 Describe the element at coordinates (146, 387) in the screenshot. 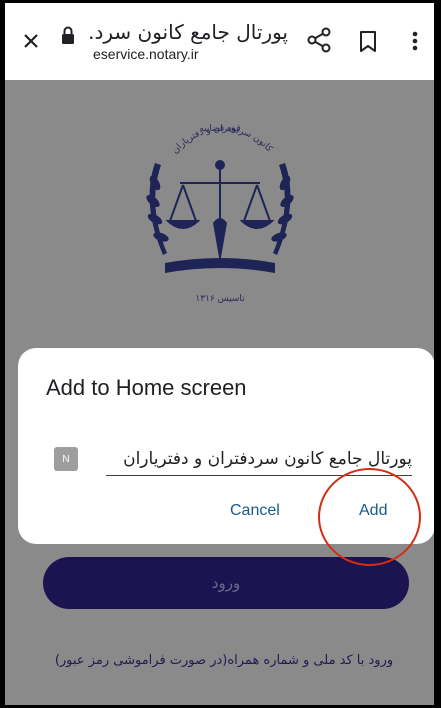

I see `dialog-title: Add to Home screen` at that location.